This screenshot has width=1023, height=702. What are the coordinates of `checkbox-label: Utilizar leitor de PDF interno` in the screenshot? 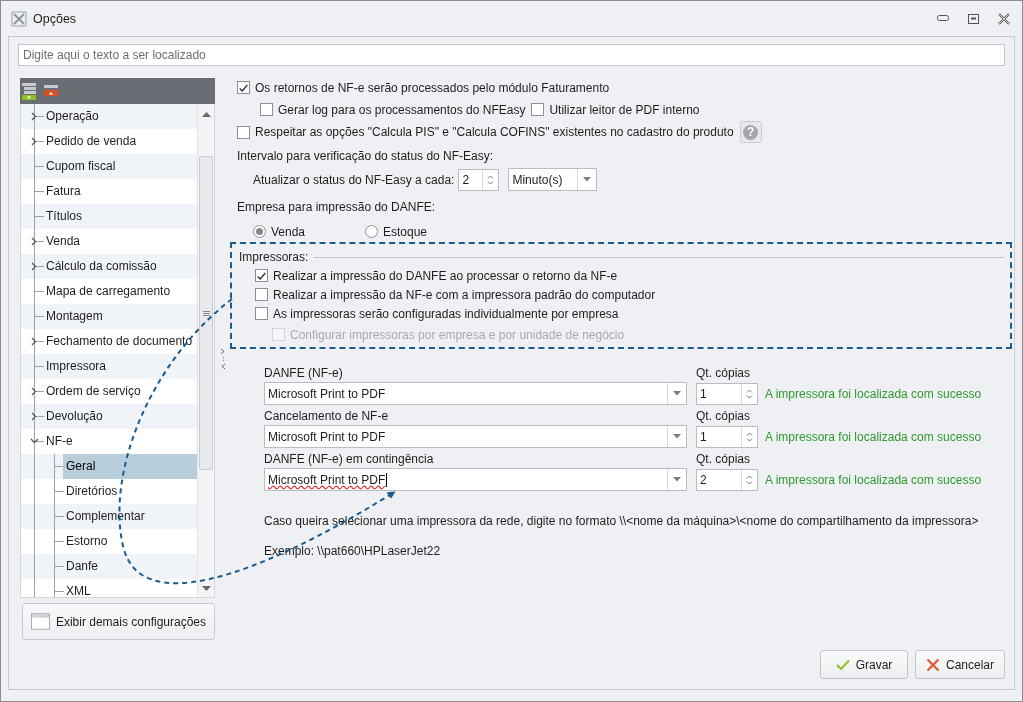 It's located at (624, 109).